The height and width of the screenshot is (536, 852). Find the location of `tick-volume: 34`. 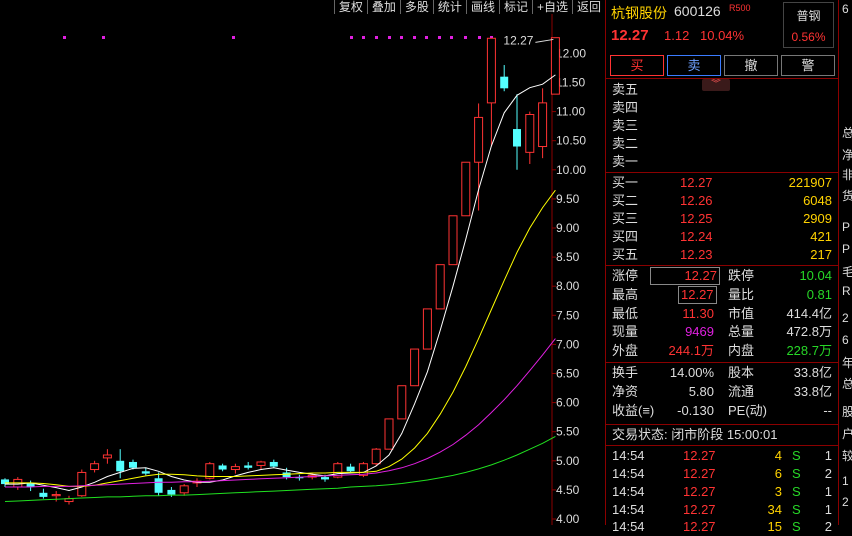

tick-volume: 34 is located at coordinates (774, 509).